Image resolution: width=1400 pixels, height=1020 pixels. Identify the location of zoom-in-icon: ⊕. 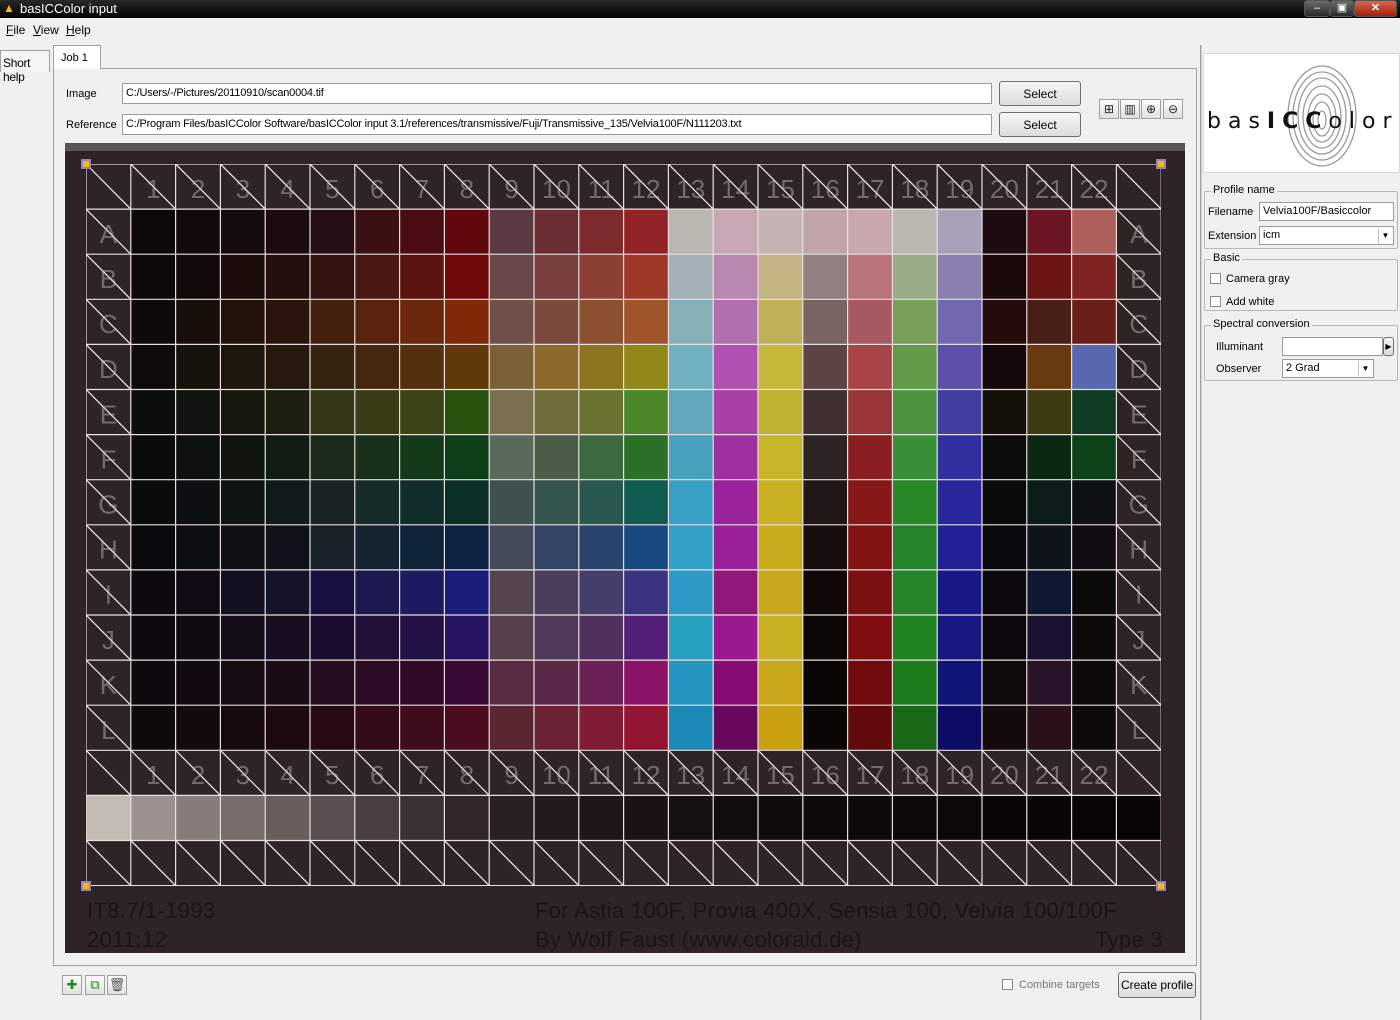
(1151, 109).